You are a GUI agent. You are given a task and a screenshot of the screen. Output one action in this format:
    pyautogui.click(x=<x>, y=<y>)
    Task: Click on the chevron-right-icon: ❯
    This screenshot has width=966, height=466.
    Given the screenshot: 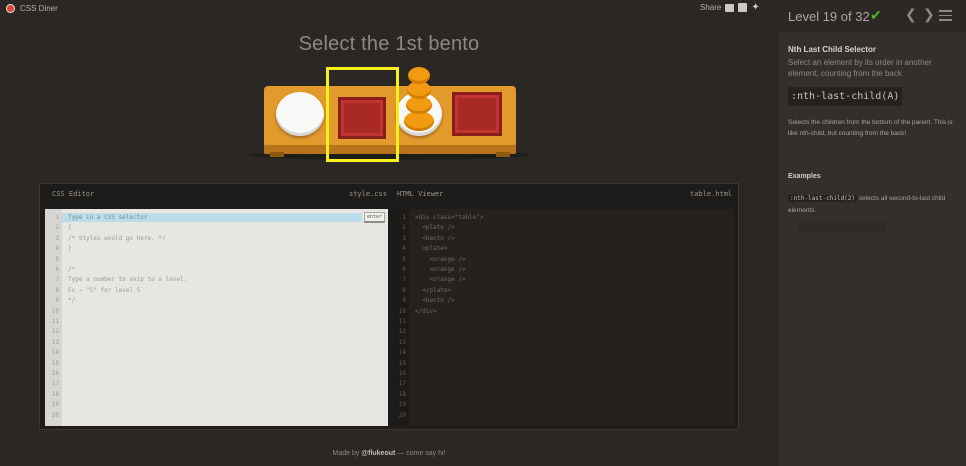 What is the action you would take?
    pyautogui.click(x=929, y=14)
    